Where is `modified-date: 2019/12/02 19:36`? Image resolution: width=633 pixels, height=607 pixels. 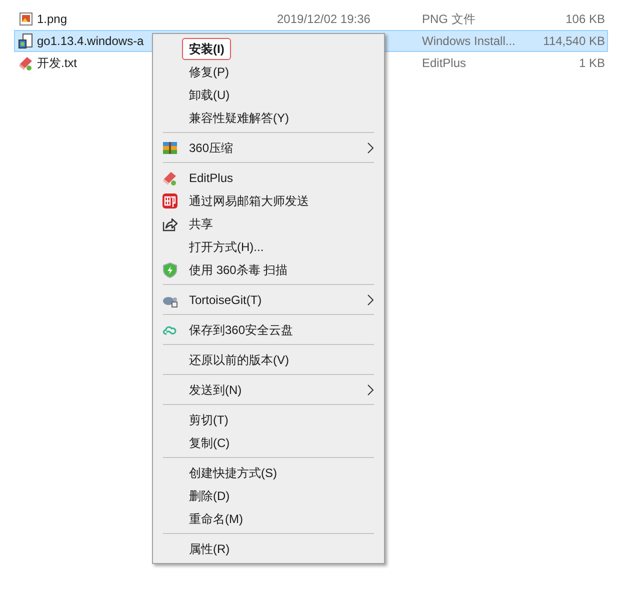 modified-date: 2019/12/02 19:36 is located at coordinates (323, 19).